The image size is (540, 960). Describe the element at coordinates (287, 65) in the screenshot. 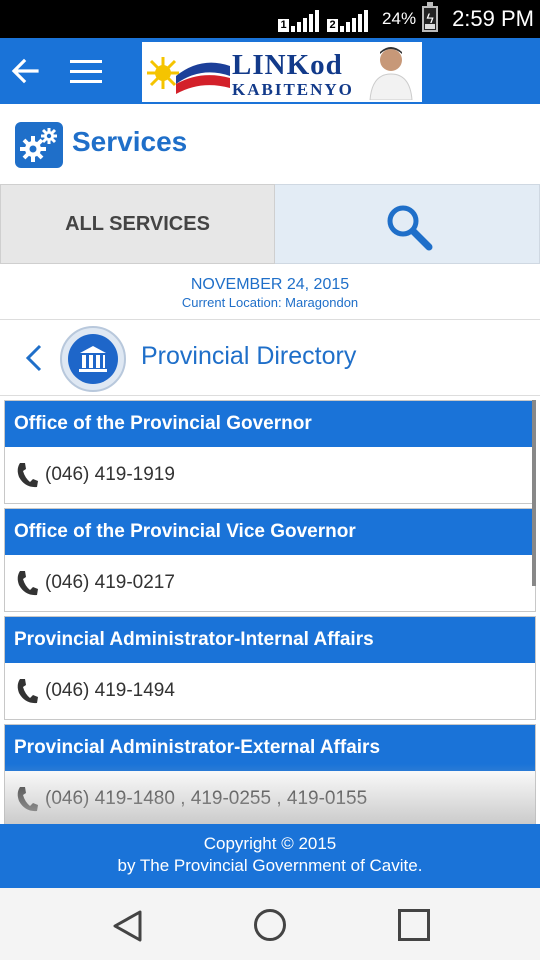

I see `logo-title: LINKod` at that location.